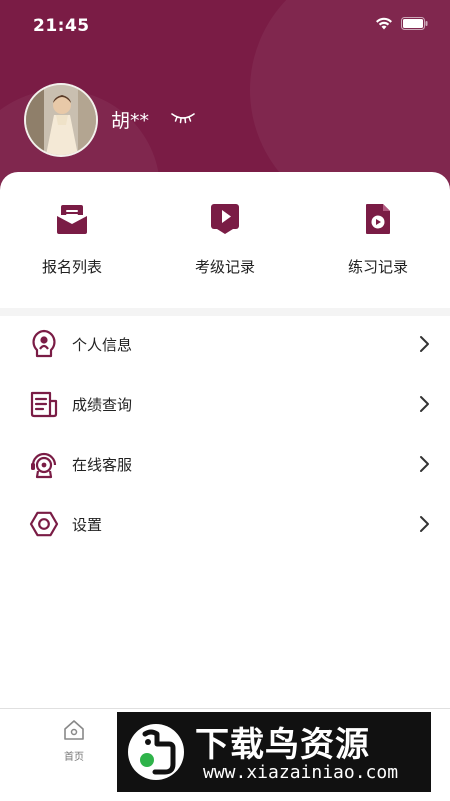 This screenshot has height=801, width=450. What do you see at coordinates (102, 345) in the screenshot?
I see `menu-item-label: 个人信息` at bounding box center [102, 345].